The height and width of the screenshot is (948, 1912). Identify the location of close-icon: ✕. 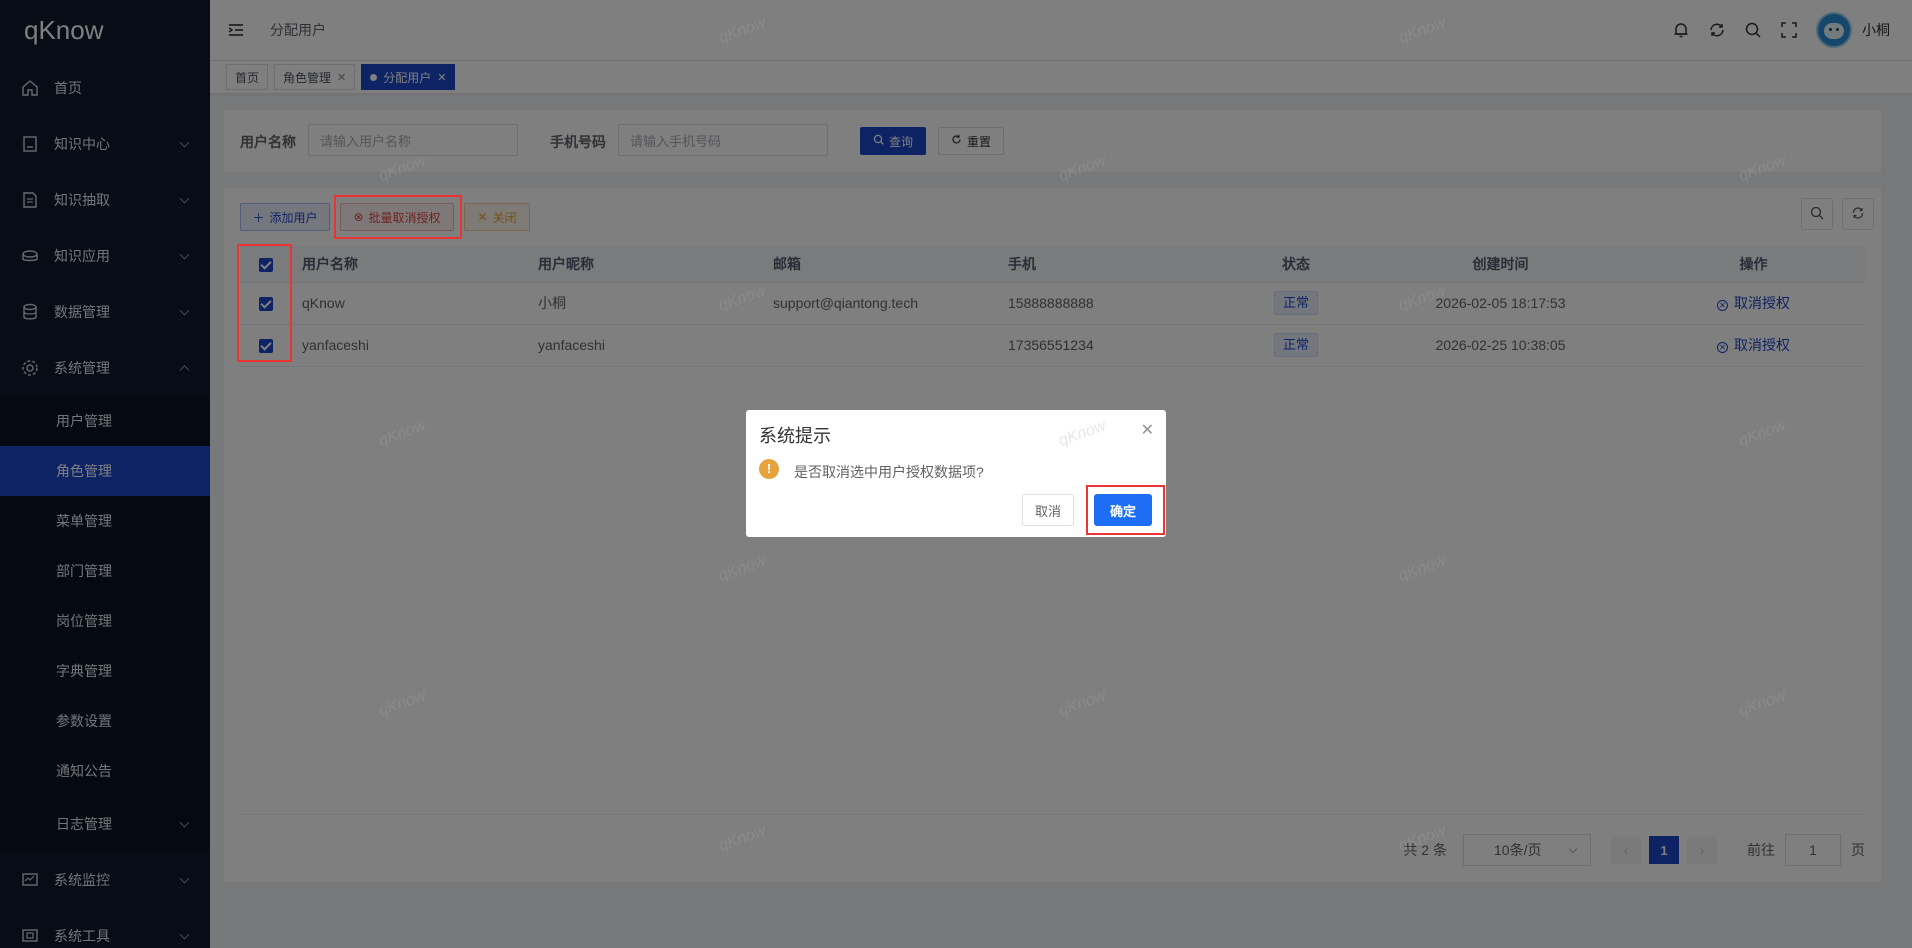
(1147, 430).